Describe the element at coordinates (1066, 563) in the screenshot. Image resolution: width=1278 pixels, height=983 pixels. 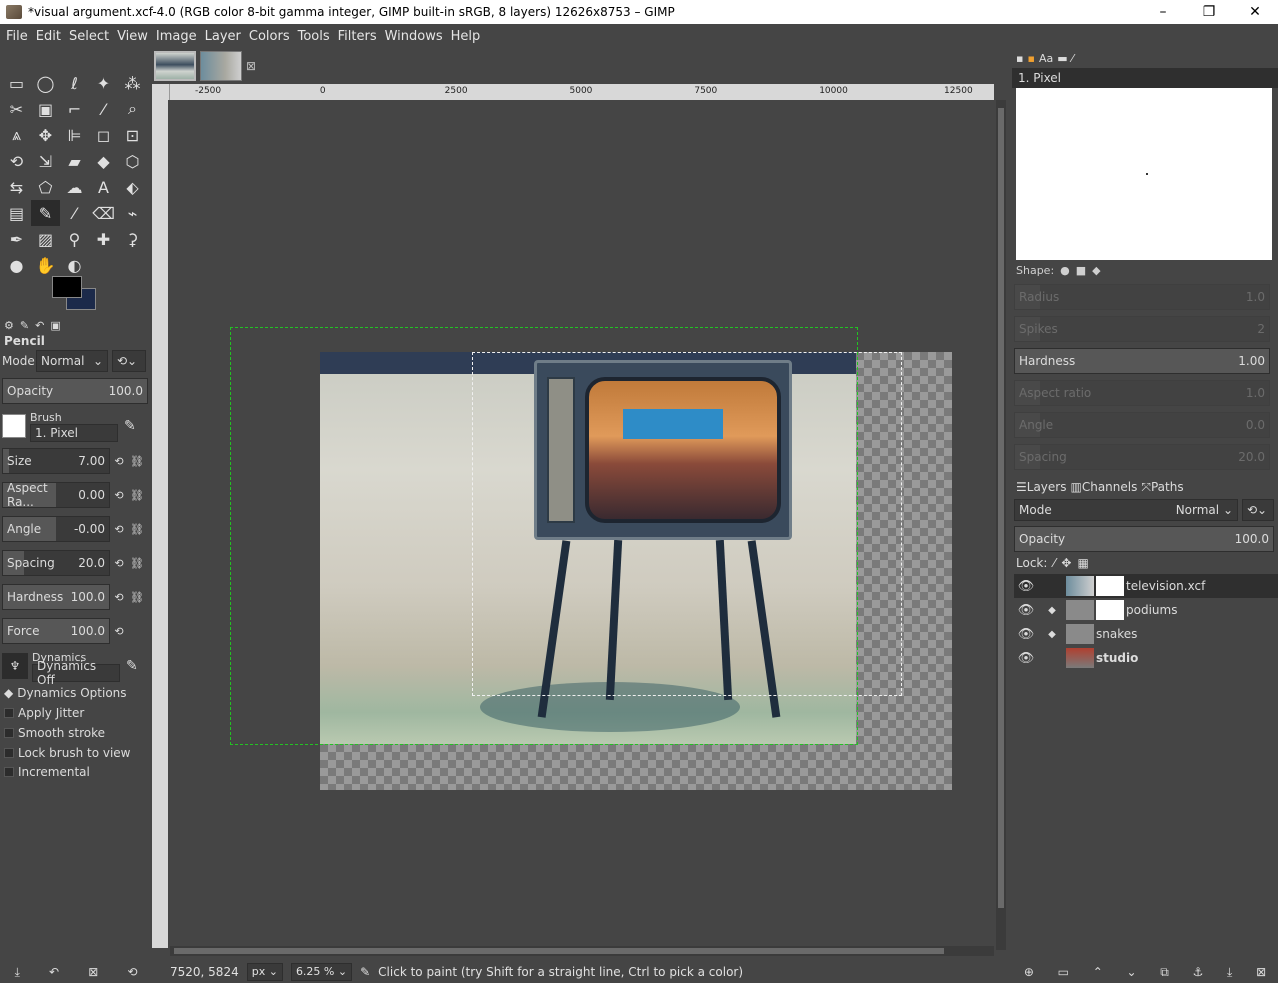
I see `lock-position-icon: ✥` at that location.